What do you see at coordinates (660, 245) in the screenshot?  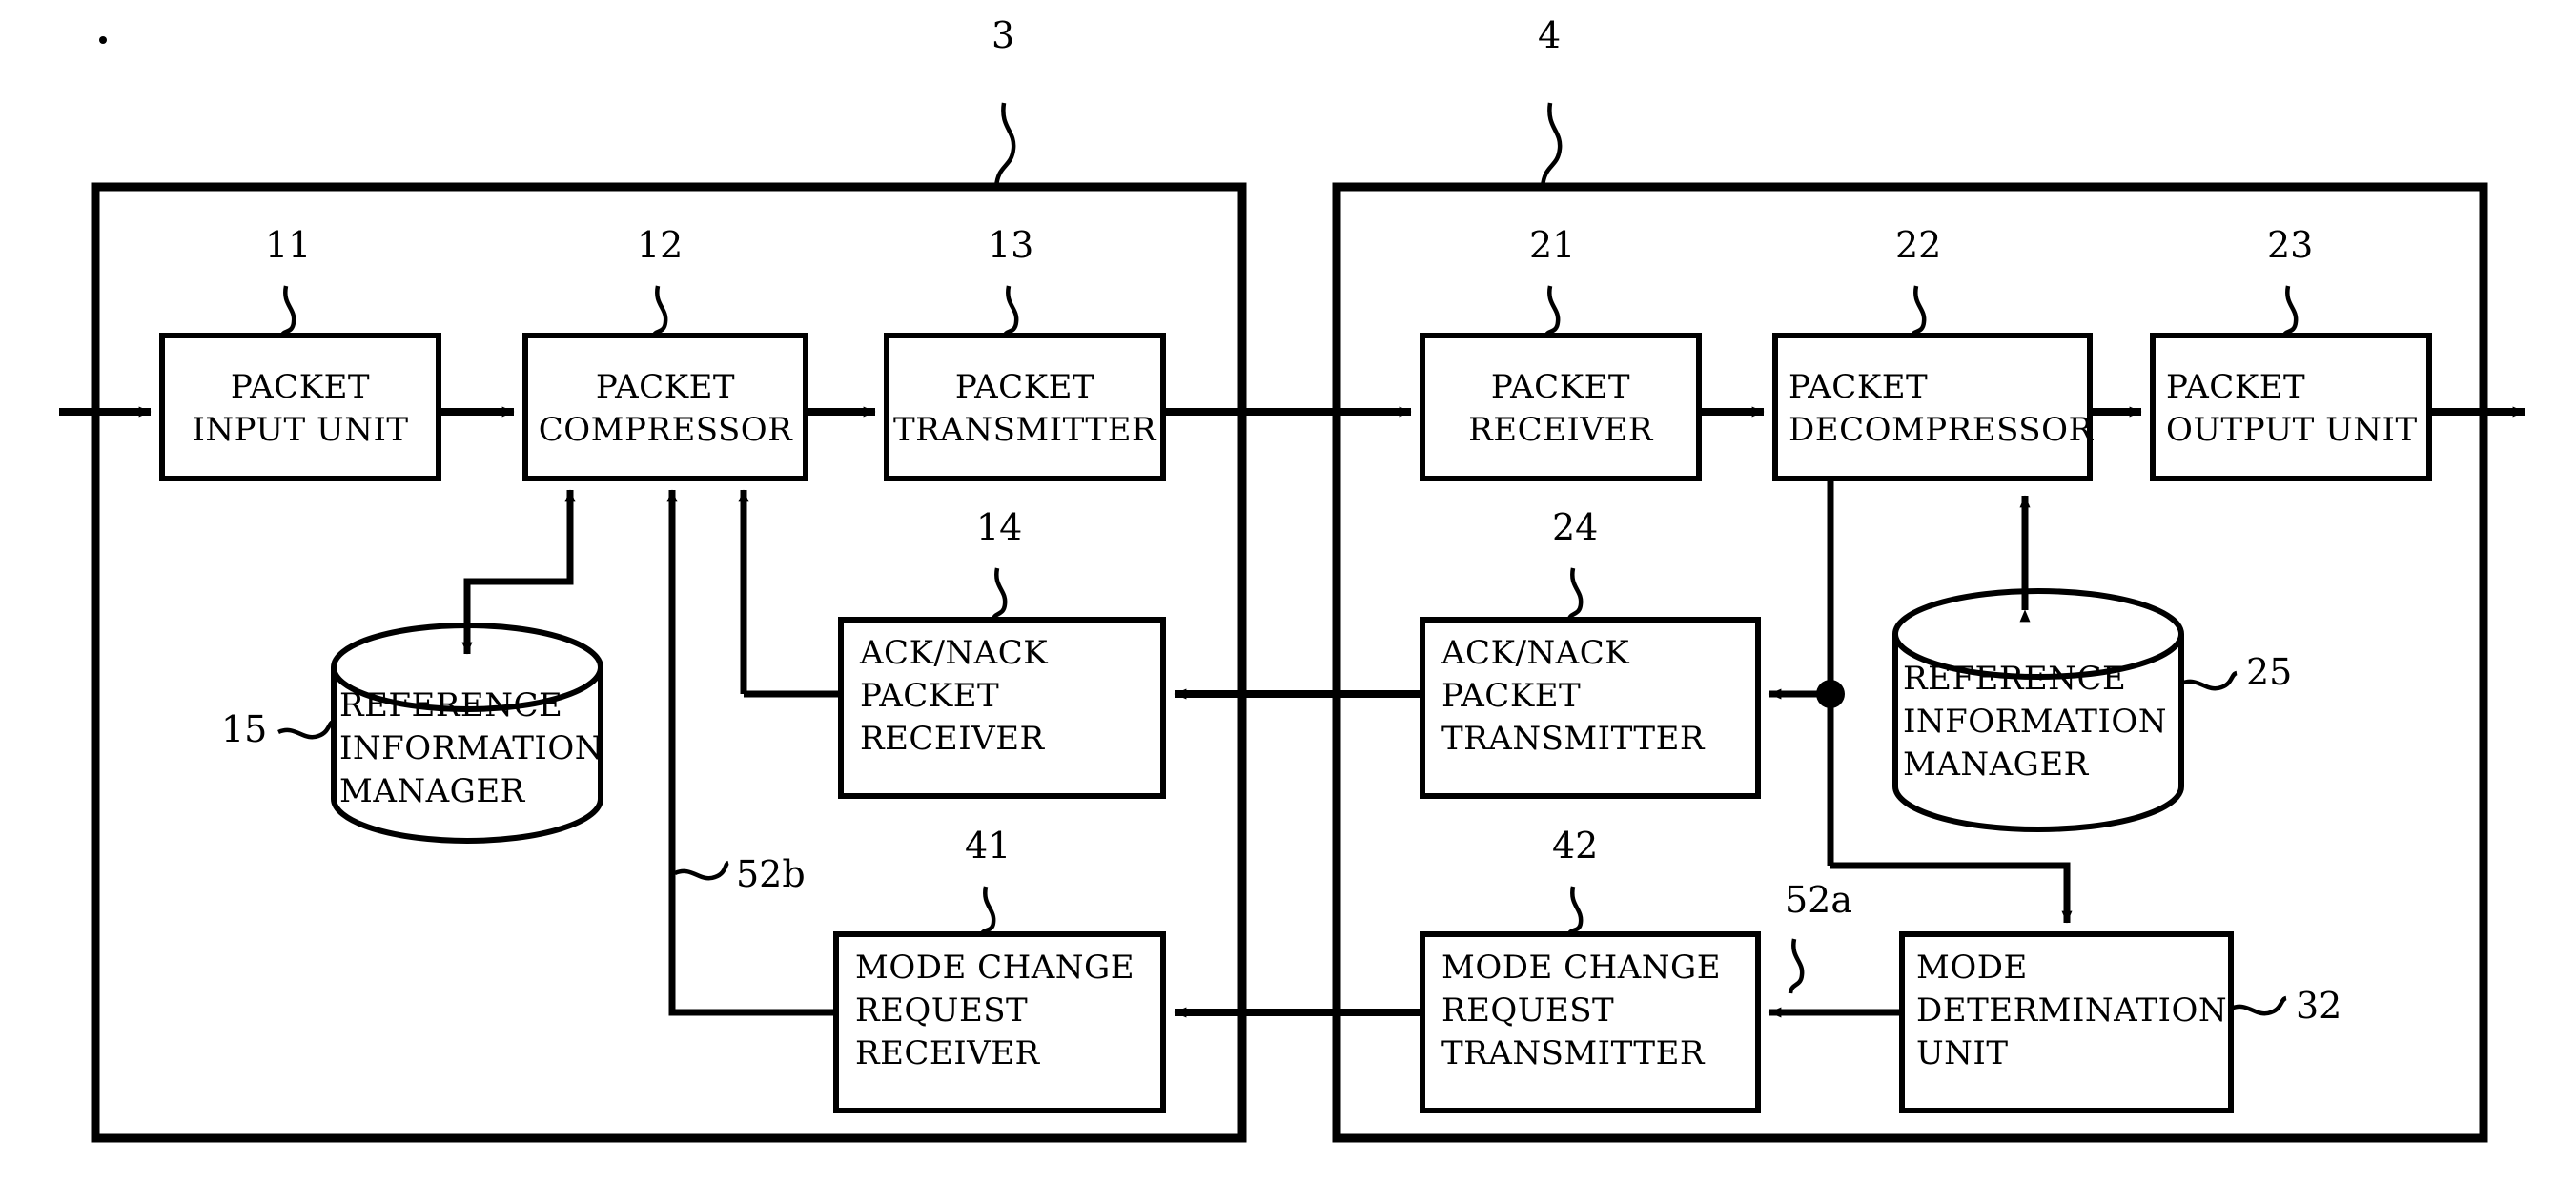 I see `ref-number-12: 12` at bounding box center [660, 245].